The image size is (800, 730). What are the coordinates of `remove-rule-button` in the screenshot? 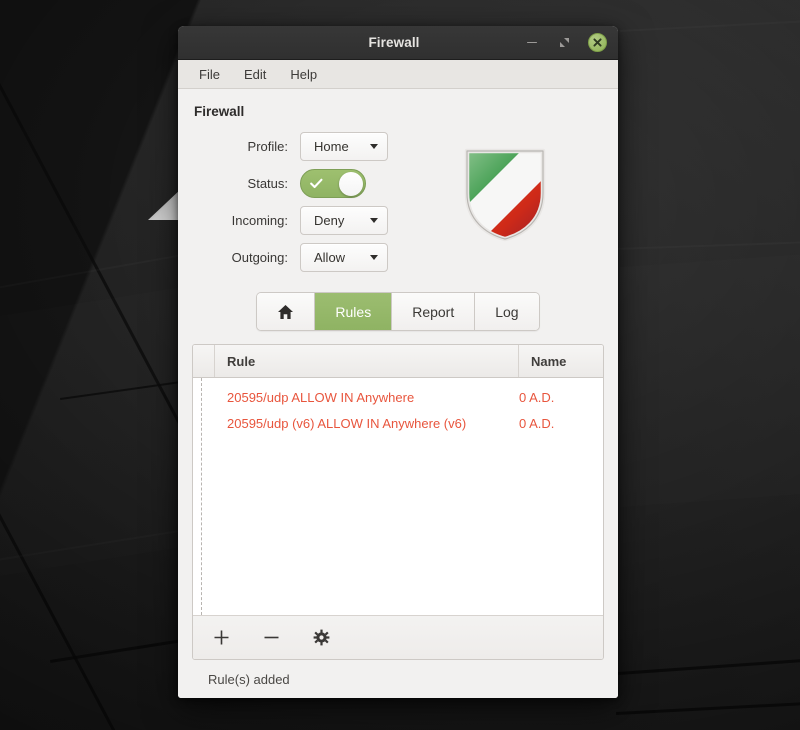 It's located at (271, 638).